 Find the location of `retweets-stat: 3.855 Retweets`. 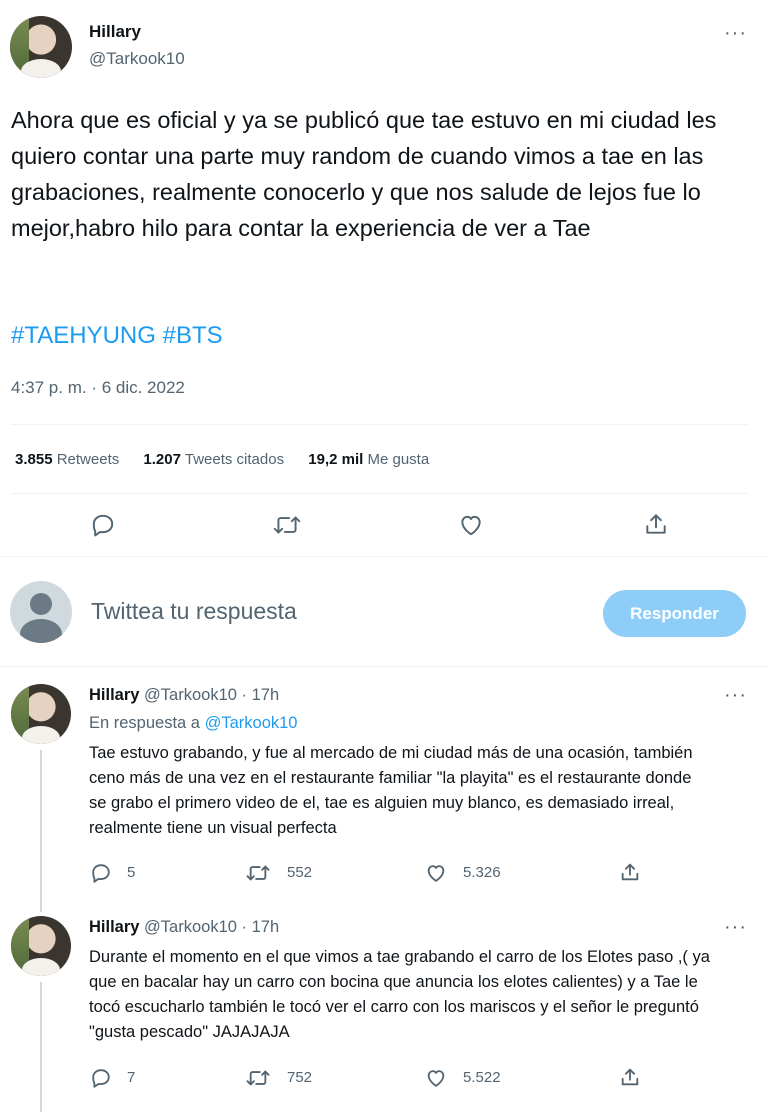

retweets-stat: 3.855 Retweets is located at coordinates (69, 459).